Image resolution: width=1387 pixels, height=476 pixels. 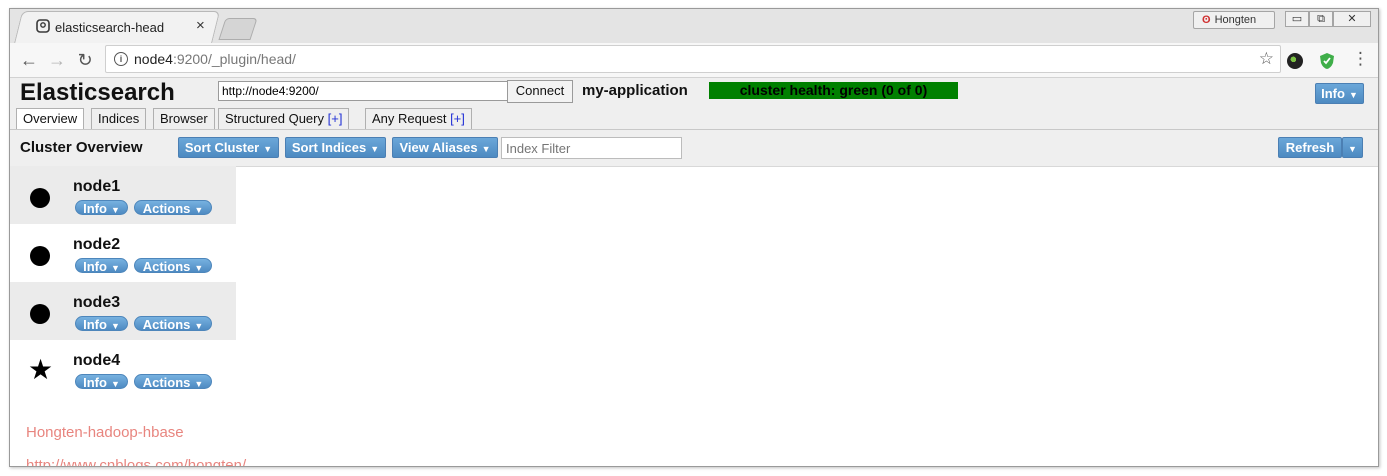 I want to click on tab-title: elasticsearch-head, so click(x=110, y=27).